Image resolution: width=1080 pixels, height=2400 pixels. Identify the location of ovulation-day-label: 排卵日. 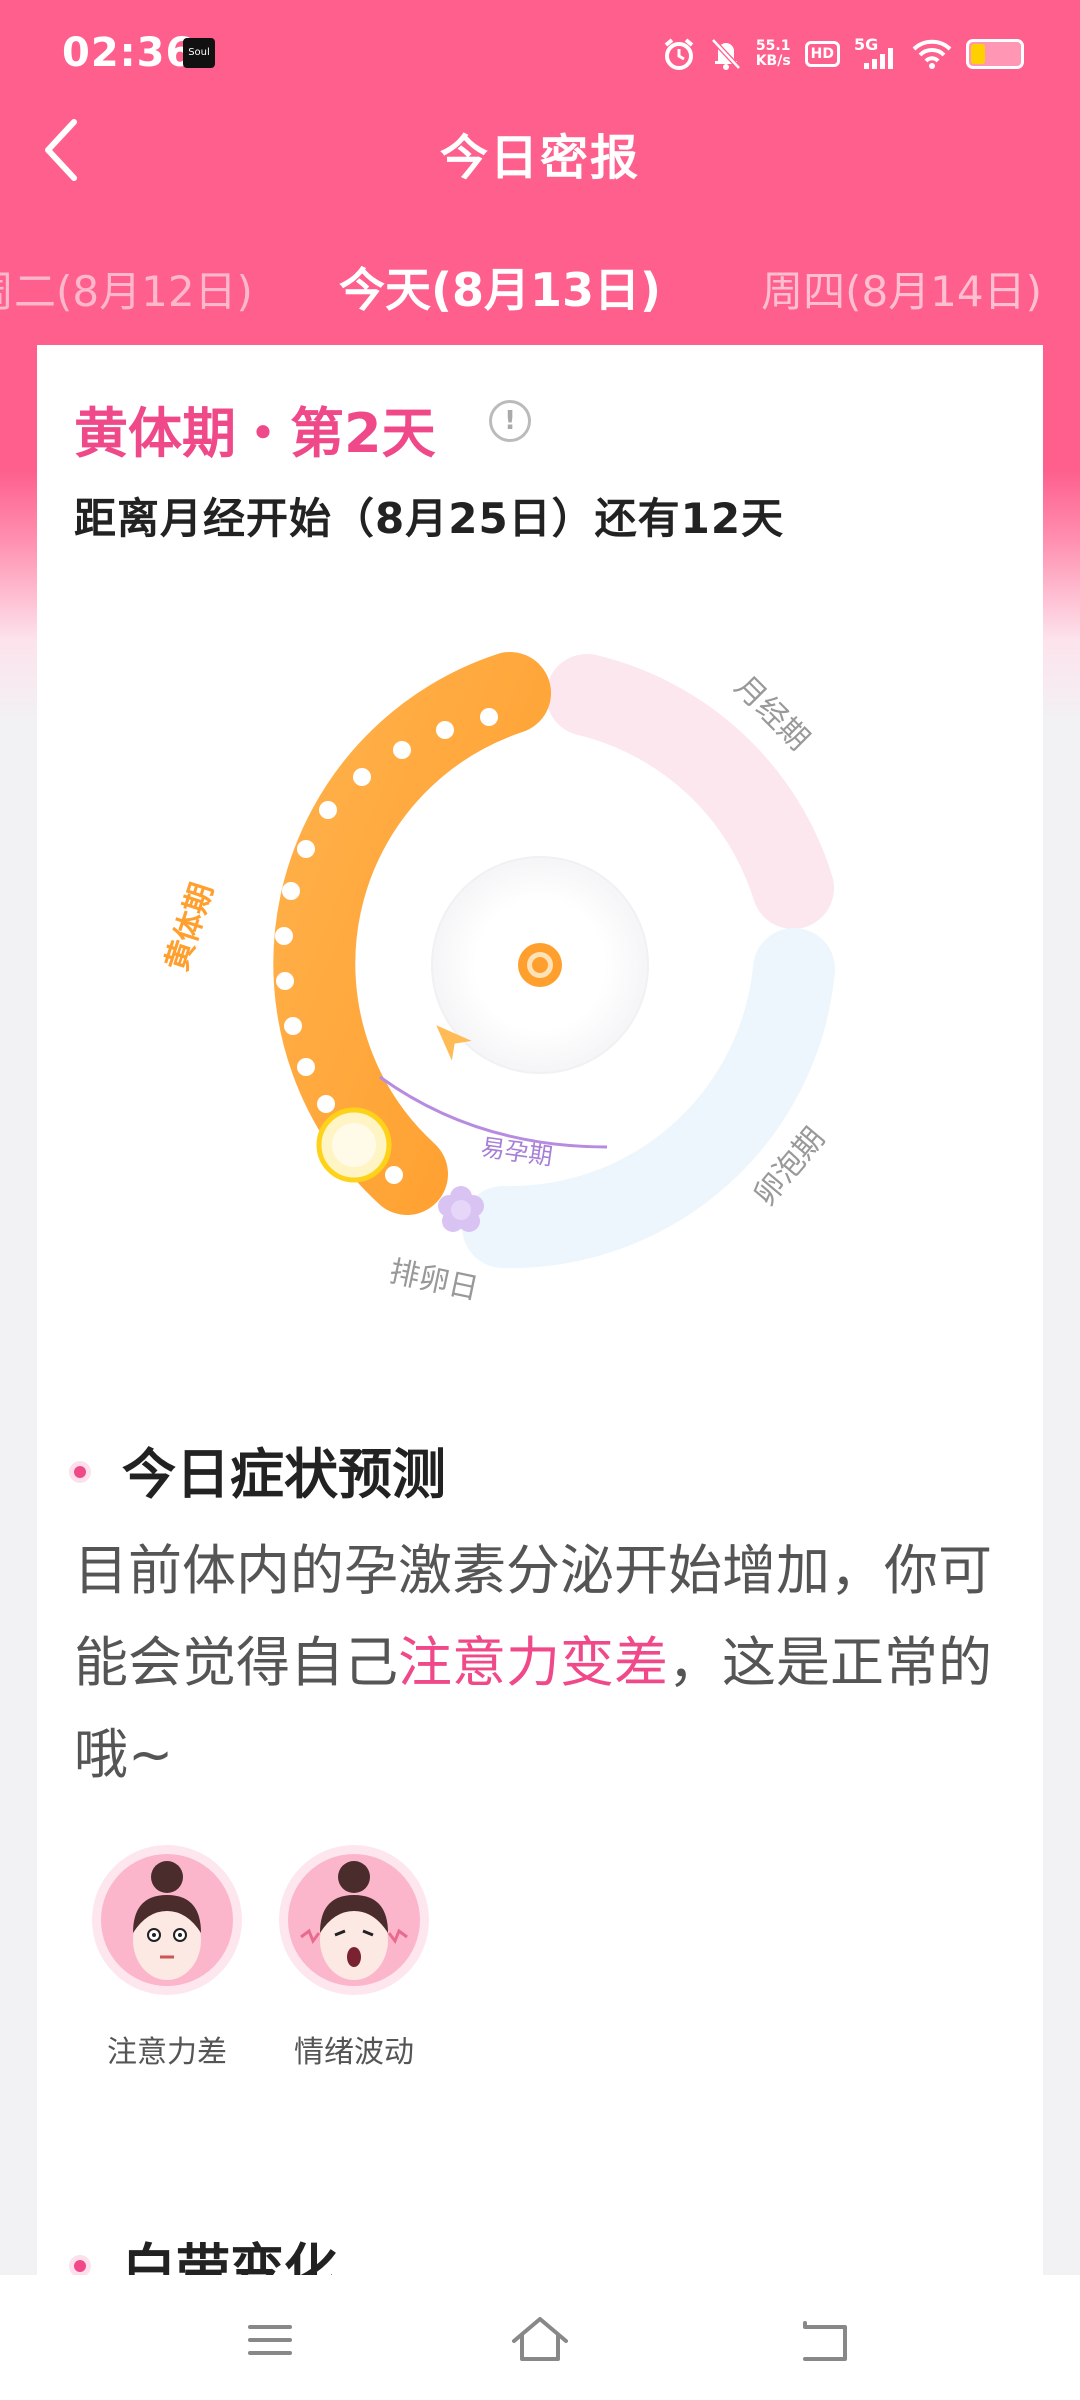
(433, 1280).